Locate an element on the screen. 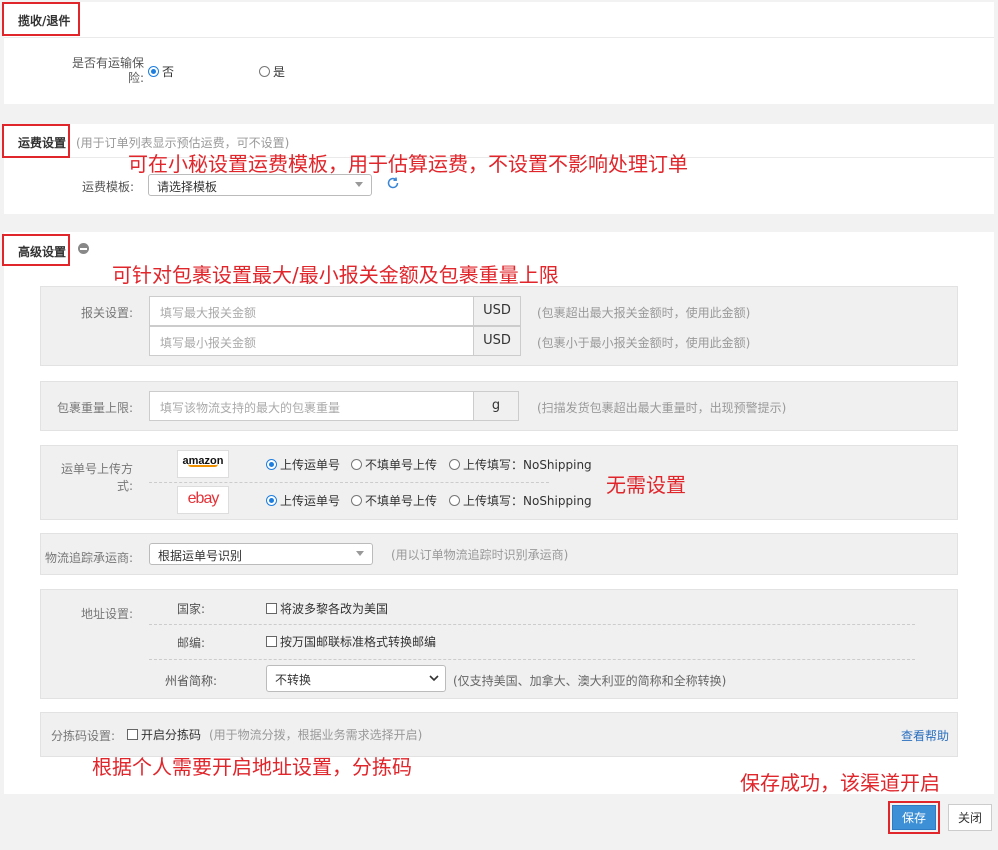 Image resolution: width=998 pixels, height=850 pixels. state-value: 不转换 is located at coordinates (293, 680).